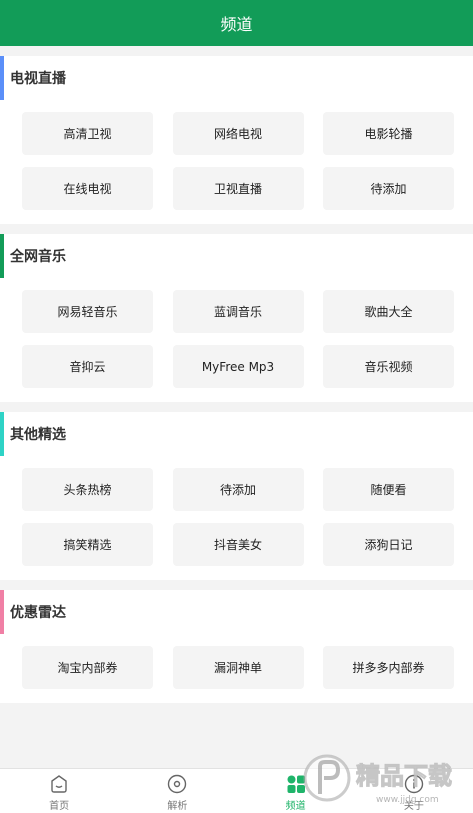 This screenshot has width=473, height=813. What do you see at coordinates (236, 612) in the screenshot?
I see `section-header: 优惠雷达` at bounding box center [236, 612].